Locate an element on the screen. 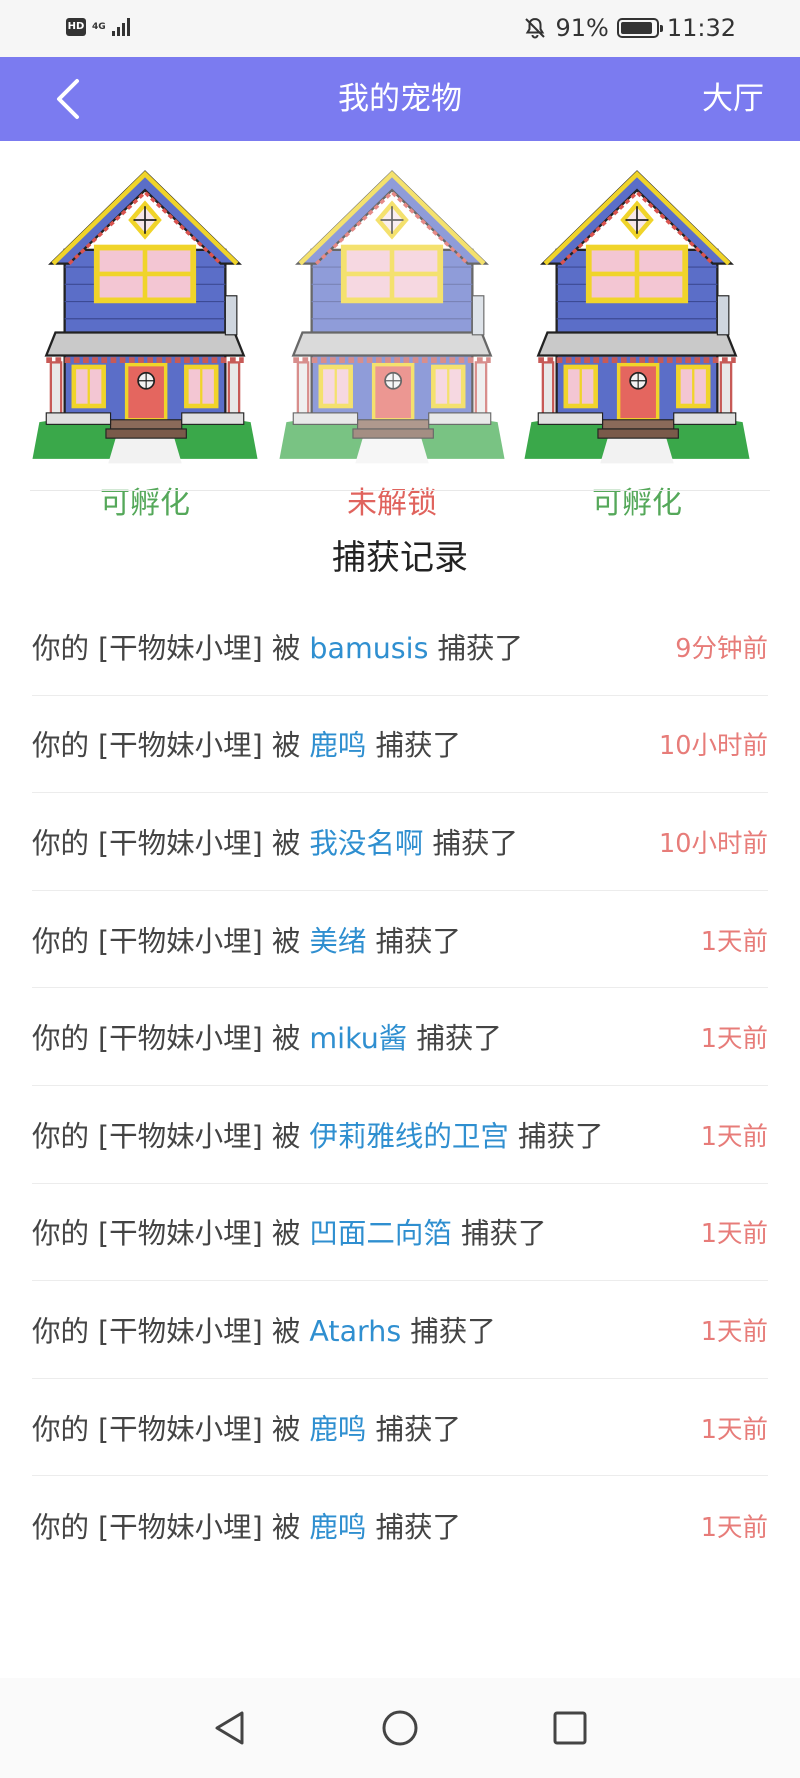  pet-house-1: 可孵化 is located at coordinates (145, 335).